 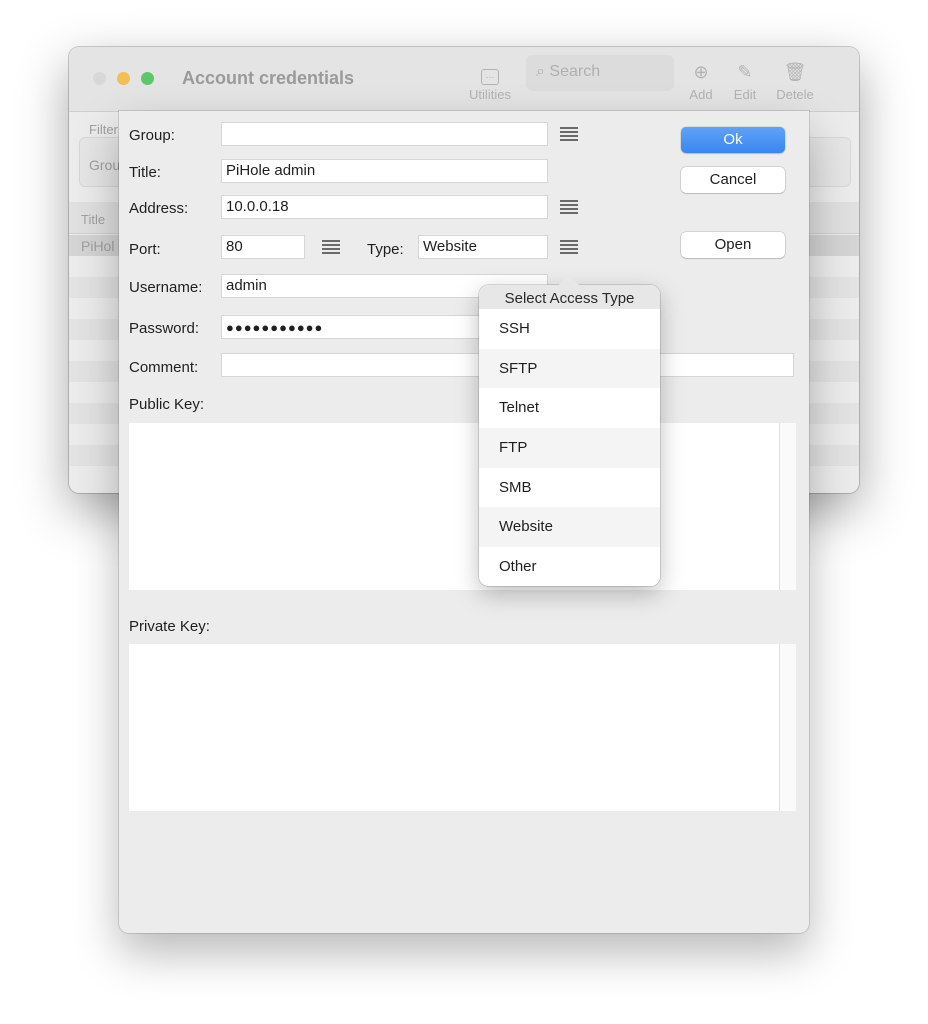 I want to click on address-list-icon, so click(x=569, y=208).